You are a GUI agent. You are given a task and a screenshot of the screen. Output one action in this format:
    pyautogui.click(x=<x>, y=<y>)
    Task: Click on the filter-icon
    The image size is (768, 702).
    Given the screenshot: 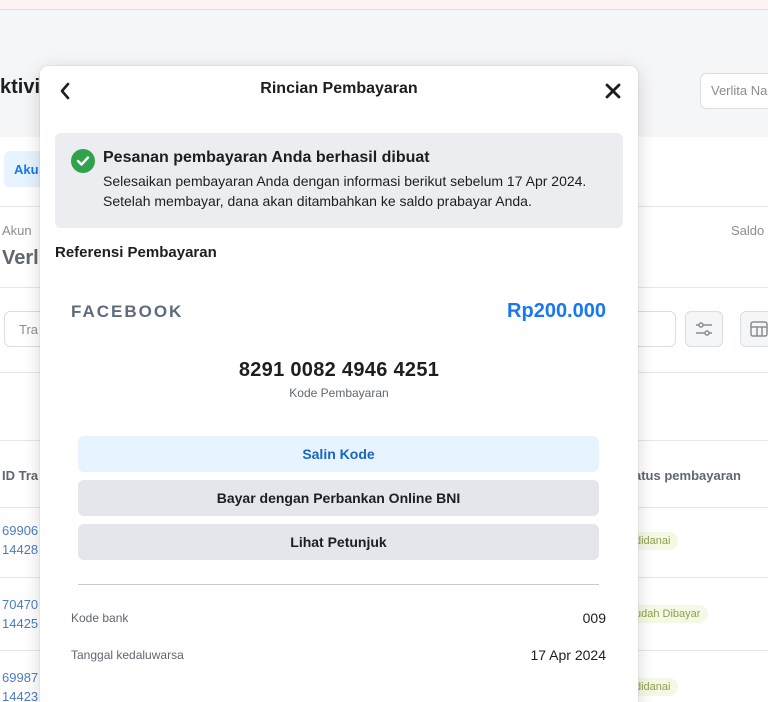 What is the action you would take?
    pyautogui.click(x=704, y=329)
    